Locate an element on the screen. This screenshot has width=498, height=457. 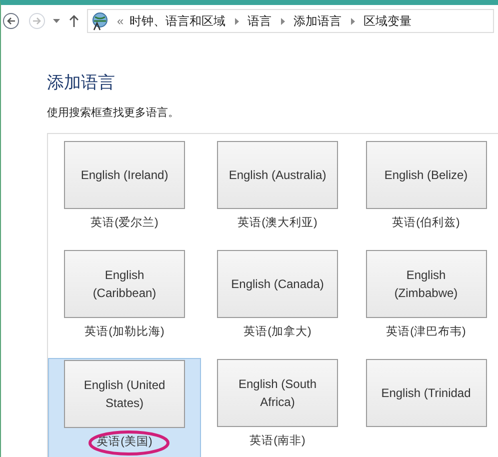
language-option: English (South Africa) 英语(南非) is located at coordinates (277, 407).